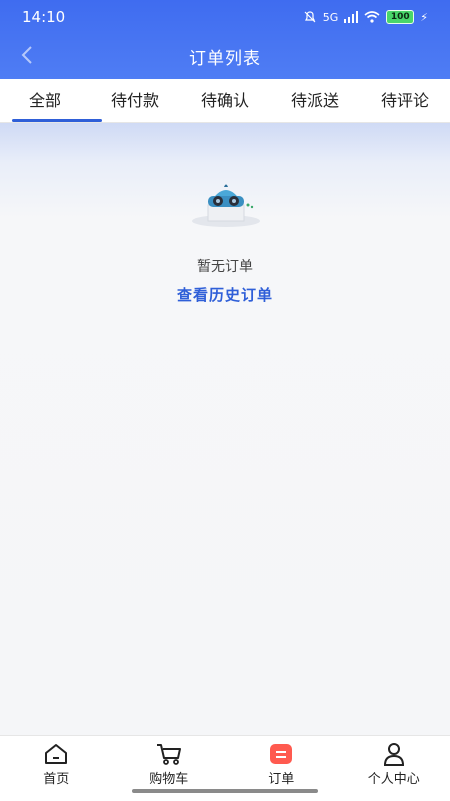 The width and height of the screenshot is (450, 801). I want to click on order-tabs: 全部 待付款 待确认 待派送 待评论, so click(225, 101).